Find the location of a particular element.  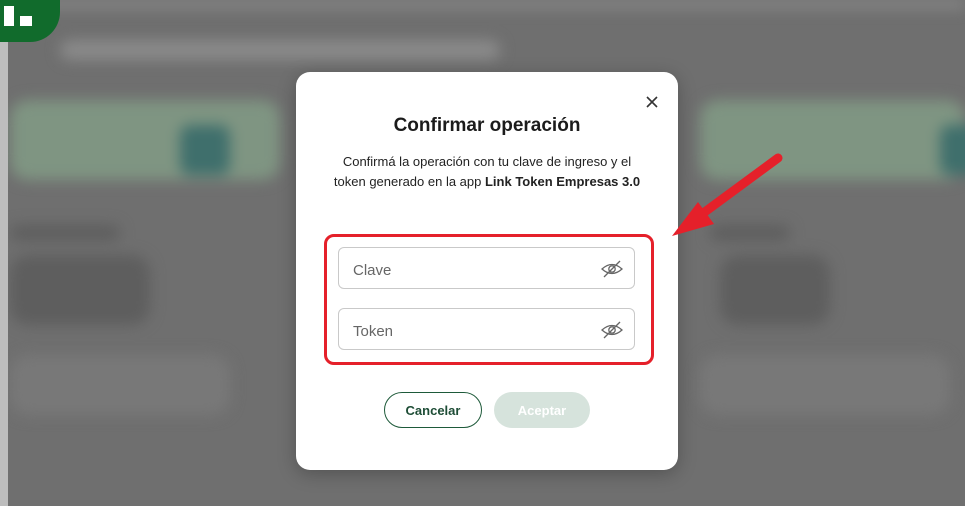

left-border is located at coordinates (4, 253).